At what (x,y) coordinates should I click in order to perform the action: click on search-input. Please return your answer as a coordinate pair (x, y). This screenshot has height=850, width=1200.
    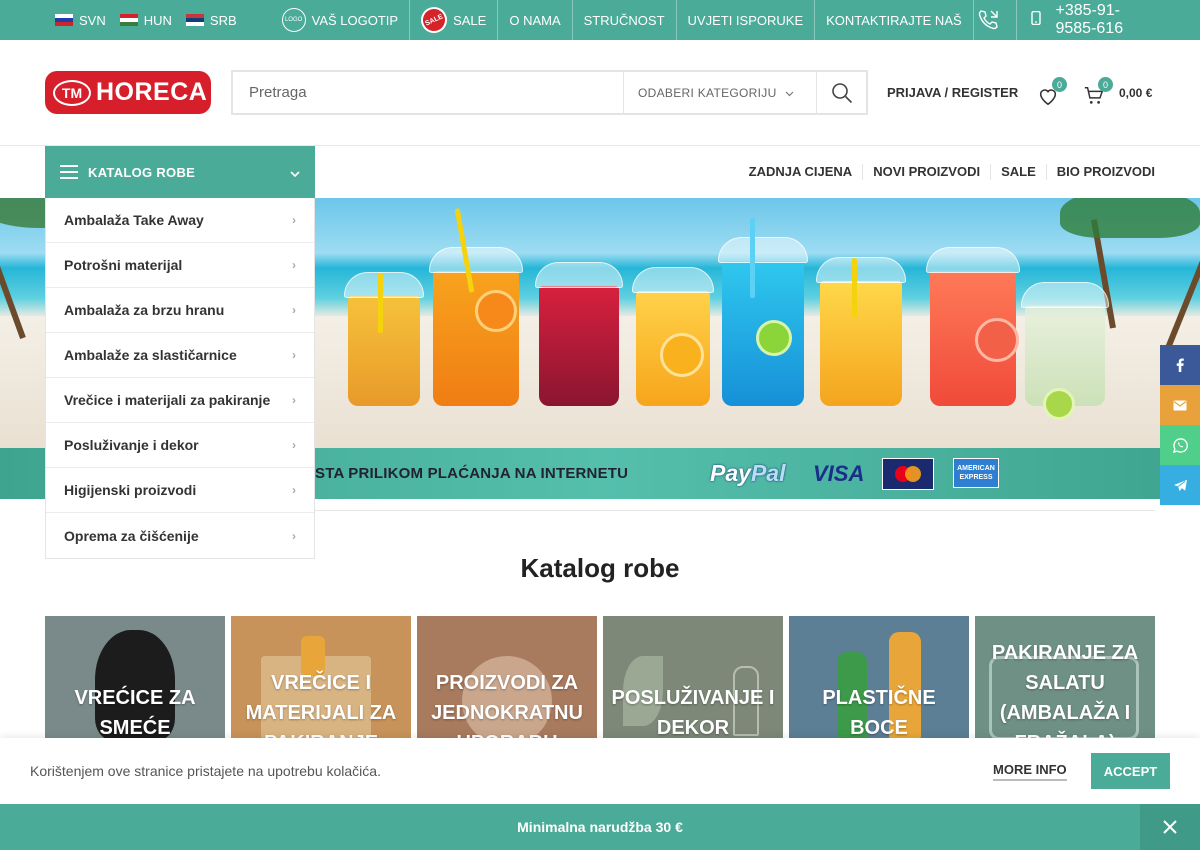
    Looking at the image, I should click on (428, 92).